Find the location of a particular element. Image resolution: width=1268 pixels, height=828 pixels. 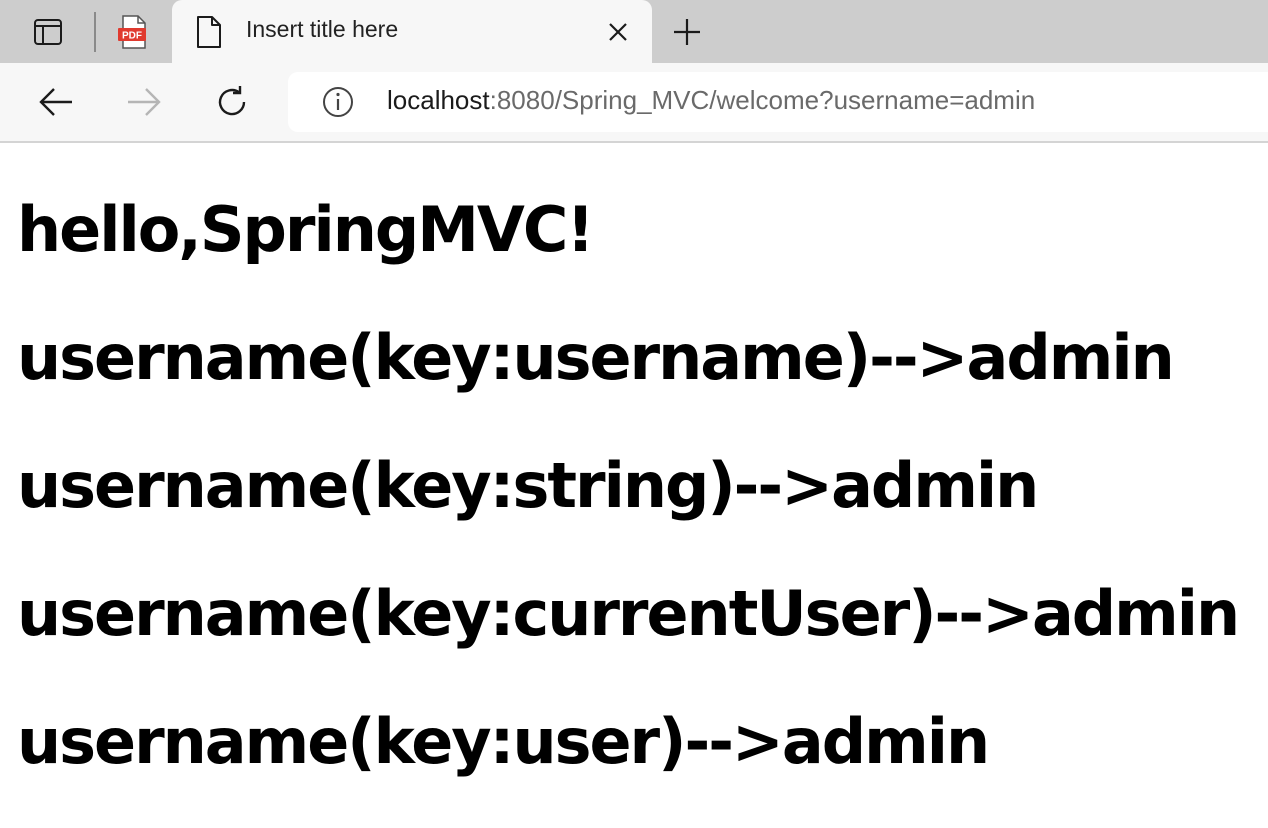

username-key-currentuser-heading: username(key:currentUser)-->admin is located at coordinates (628, 613).